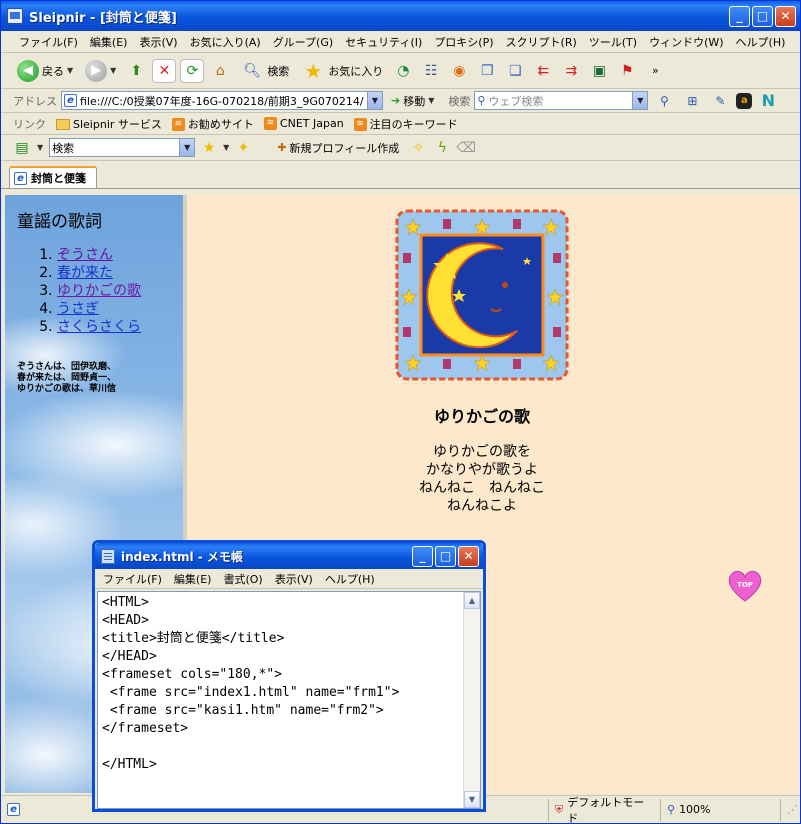  Describe the element at coordinates (289, 556) in the screenshot. I see `notepad-titlebar: index.html - メモ帳 _ □ ✕` at that location.